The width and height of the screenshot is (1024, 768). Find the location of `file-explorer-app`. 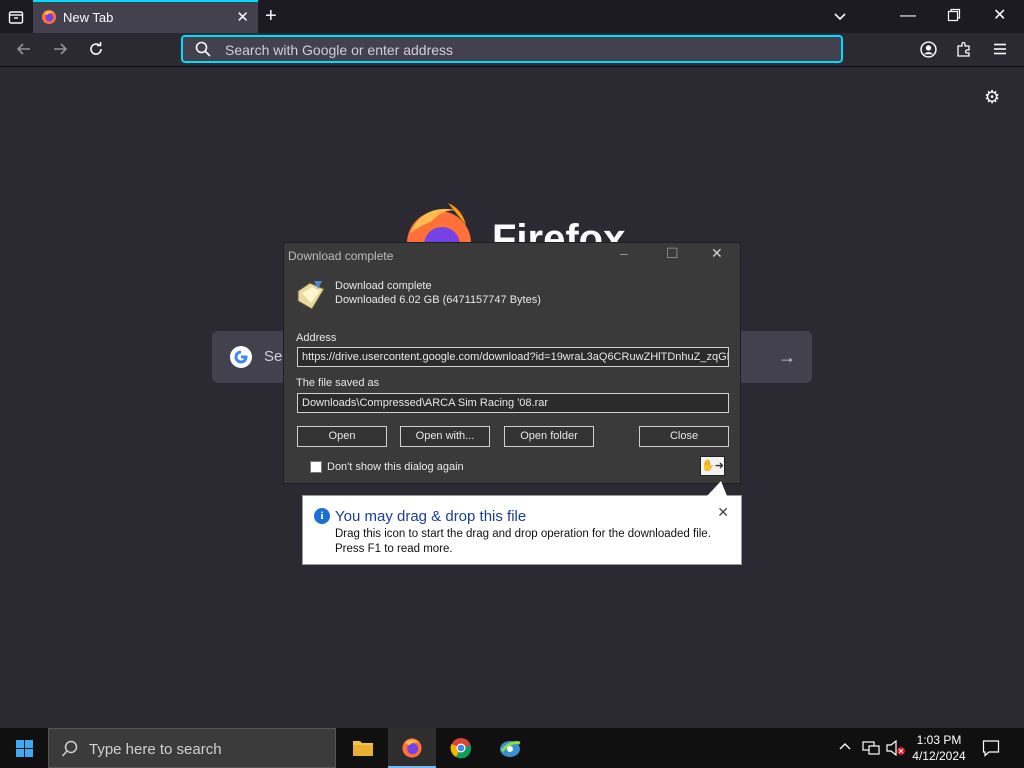

file-explorer-app is located at coordinates (362, 748).